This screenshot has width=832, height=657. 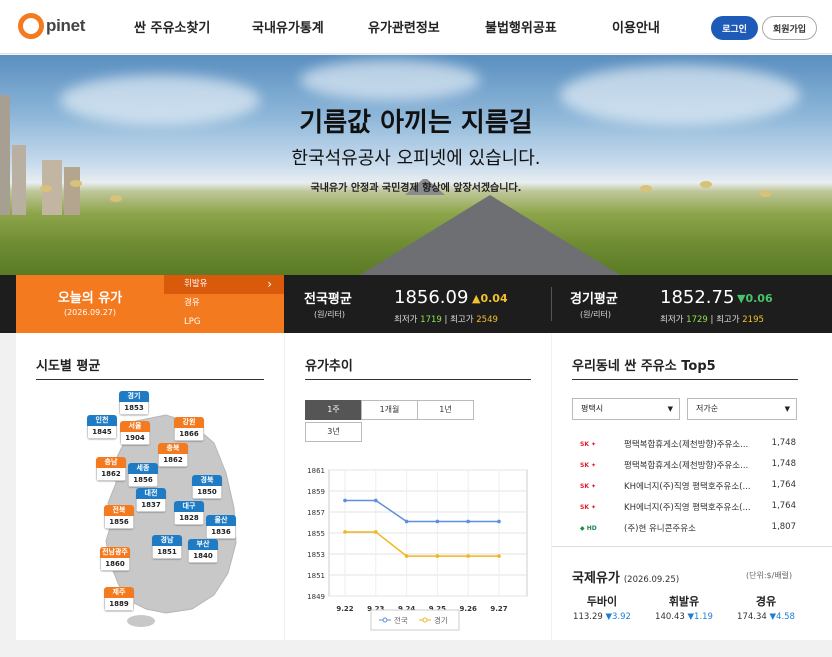 I want to click on nav-illegal-notice: 불법행위공표, so click(x=521, y=26).